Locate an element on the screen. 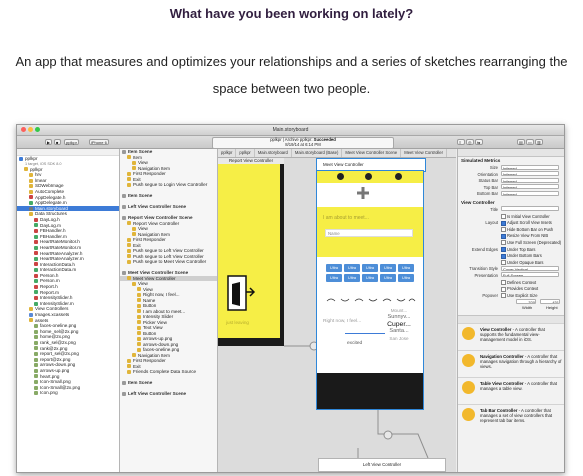 This screenshot has width=583, height=476. report-scene: Report View Controller just leaving is located at coordinates (251, 252).